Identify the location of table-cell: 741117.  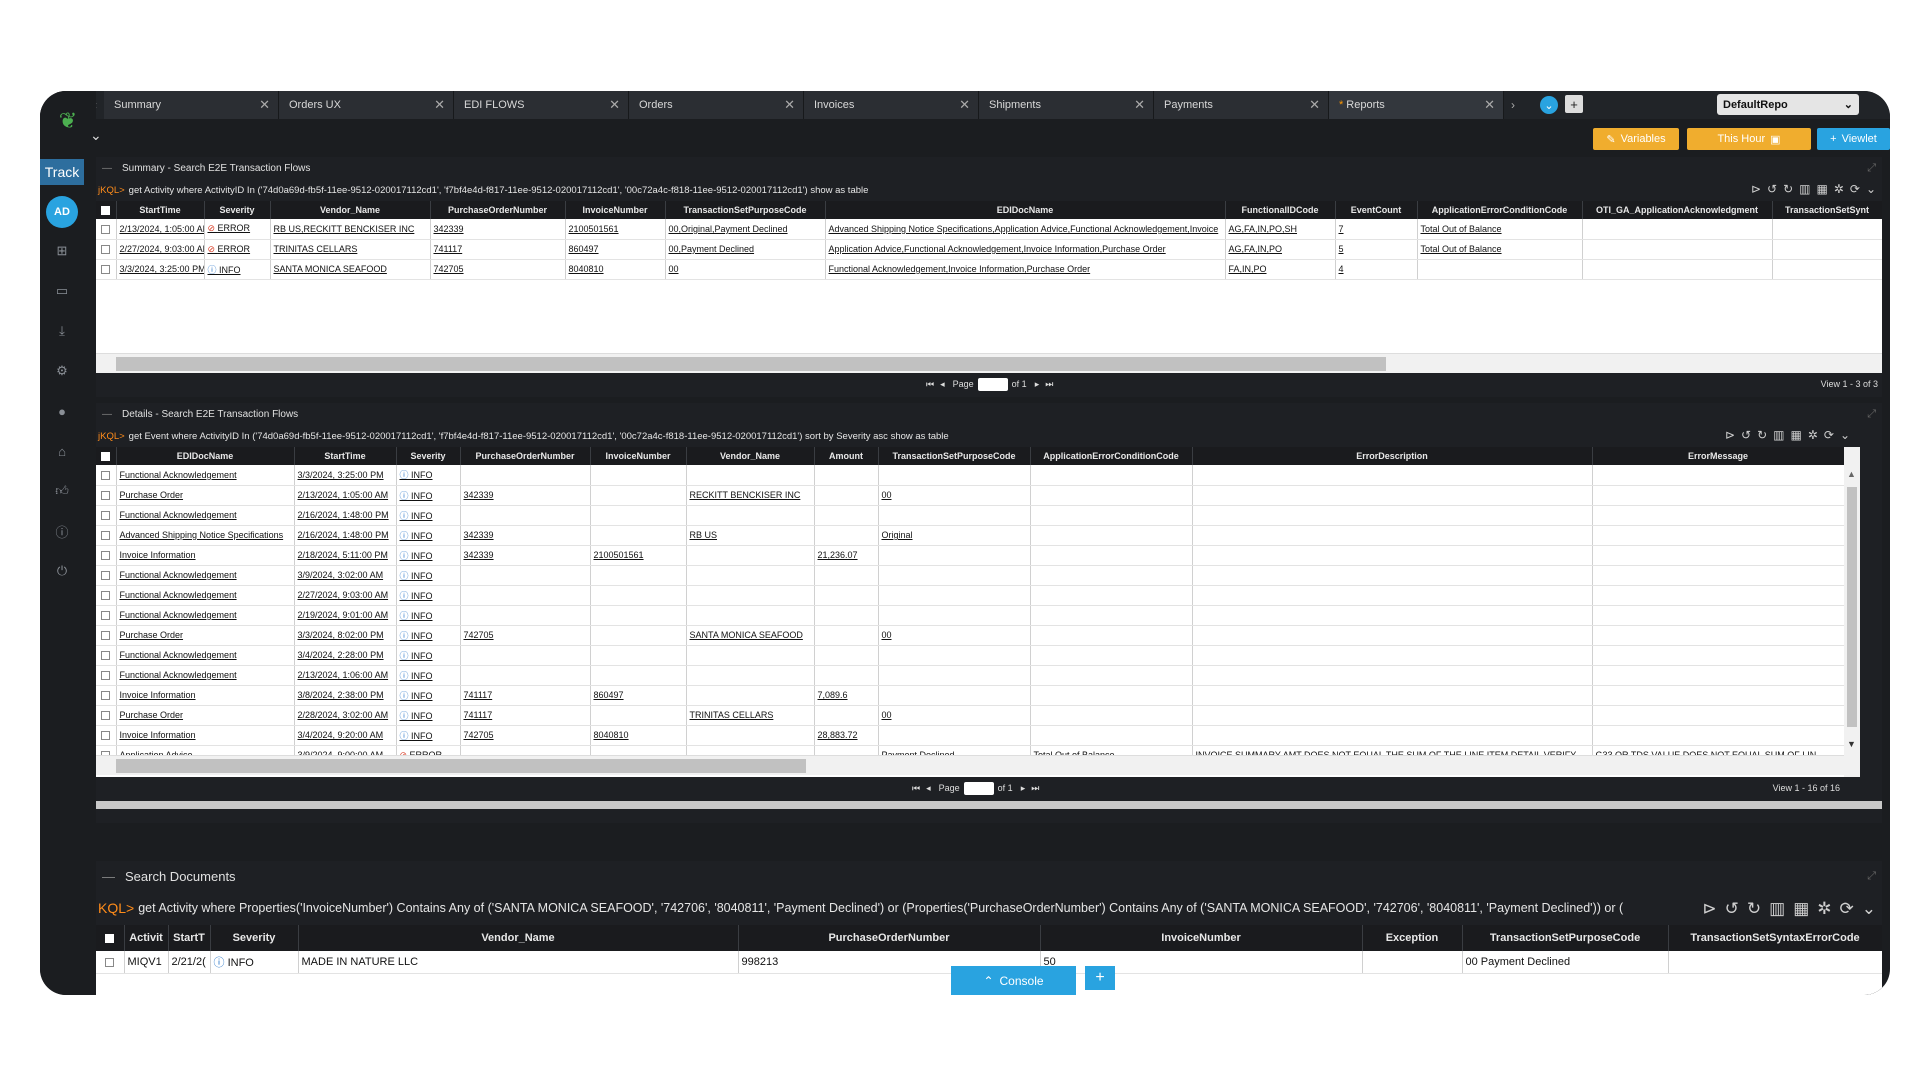
(498, 249).